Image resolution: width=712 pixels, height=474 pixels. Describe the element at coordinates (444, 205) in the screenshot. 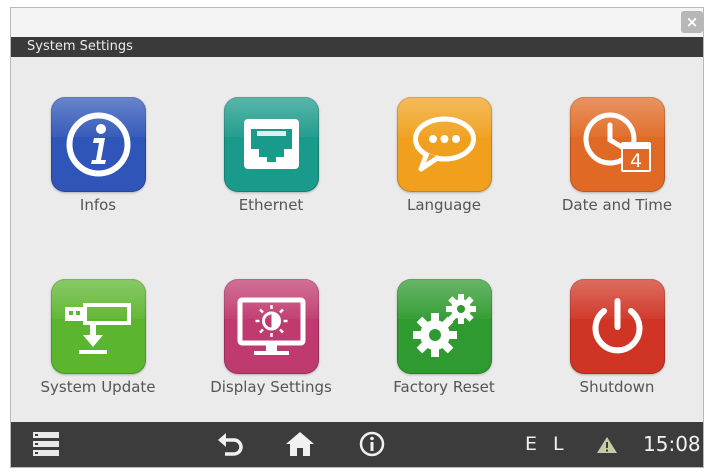

I see `tile-language-label: Language` at that location.